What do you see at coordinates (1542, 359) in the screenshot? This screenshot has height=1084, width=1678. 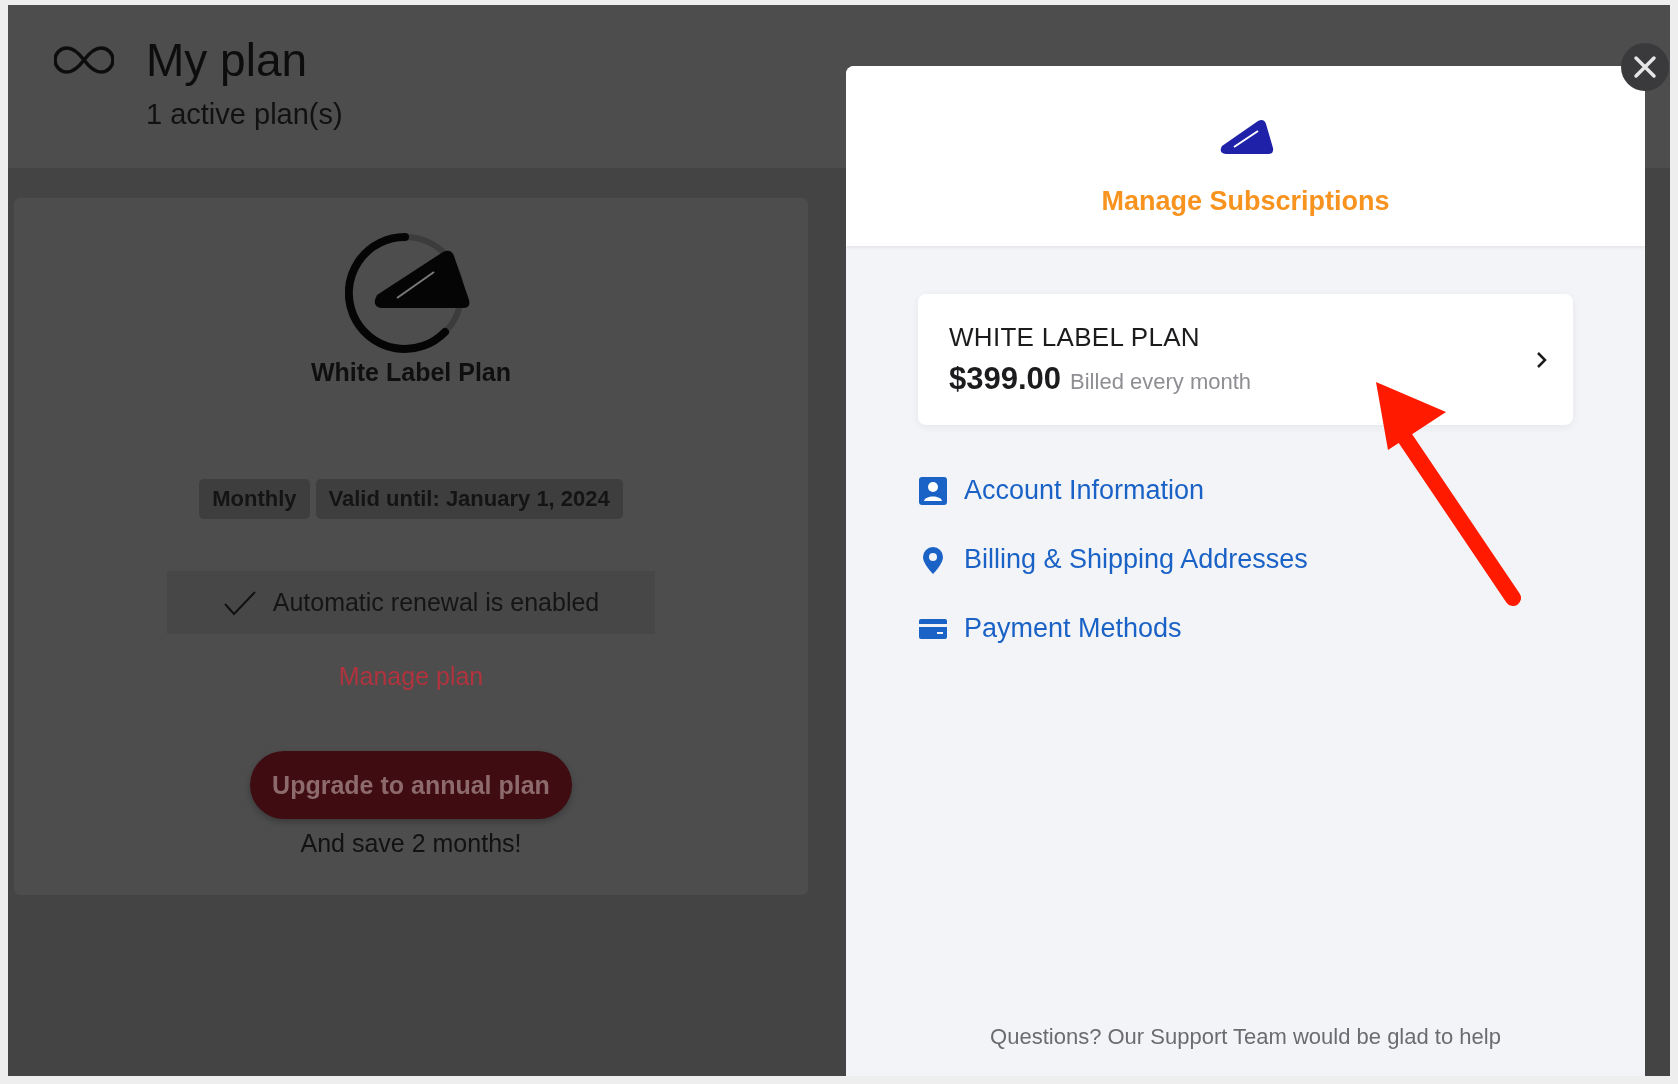 I see `chevron-right-icon` at bounding box center [1542, 359].